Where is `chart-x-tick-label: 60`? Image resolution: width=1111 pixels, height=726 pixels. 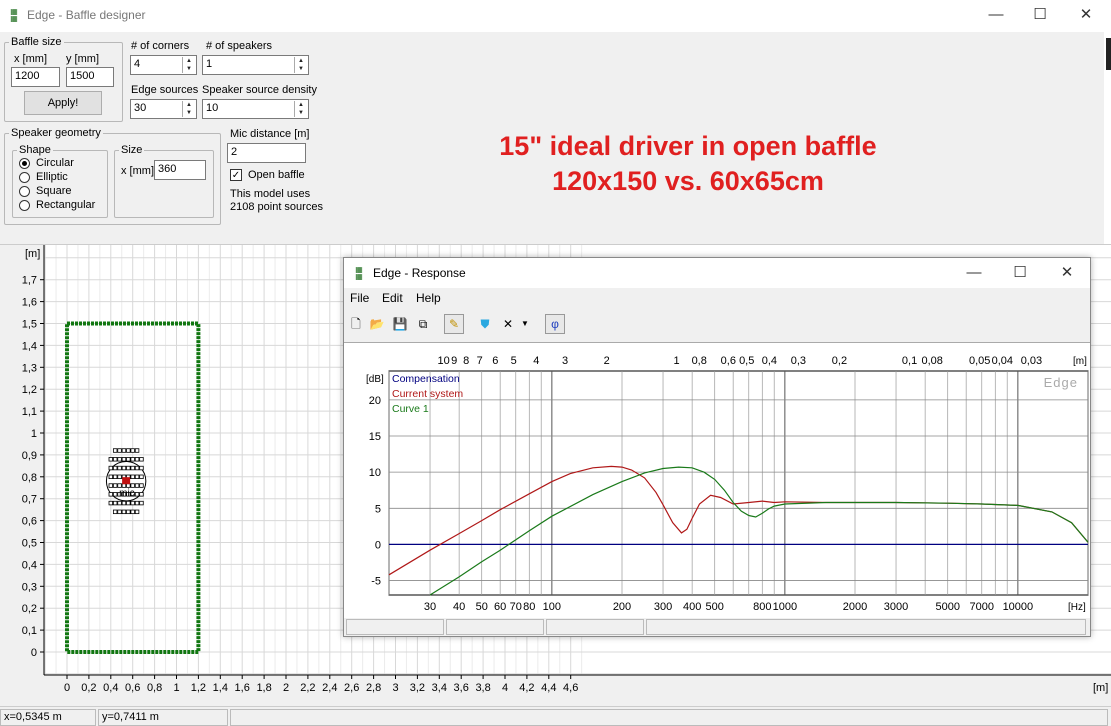
chart-x-tick-label: 60 is located at coordinates (500, 607).